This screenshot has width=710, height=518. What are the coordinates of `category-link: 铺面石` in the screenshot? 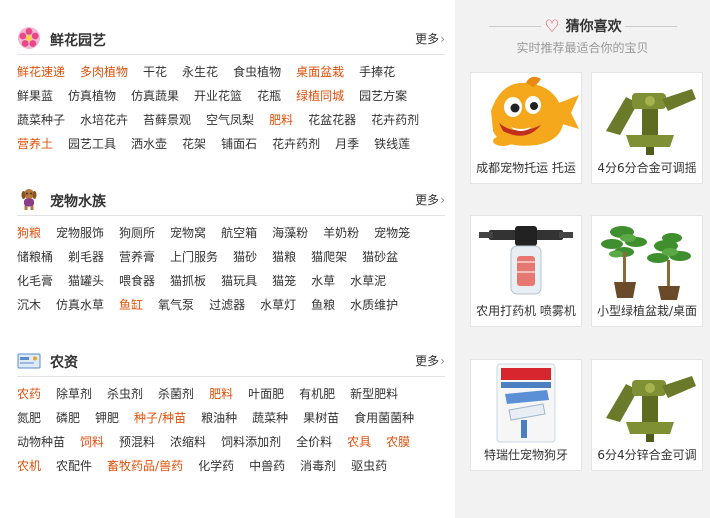 It's located at (239, 144).